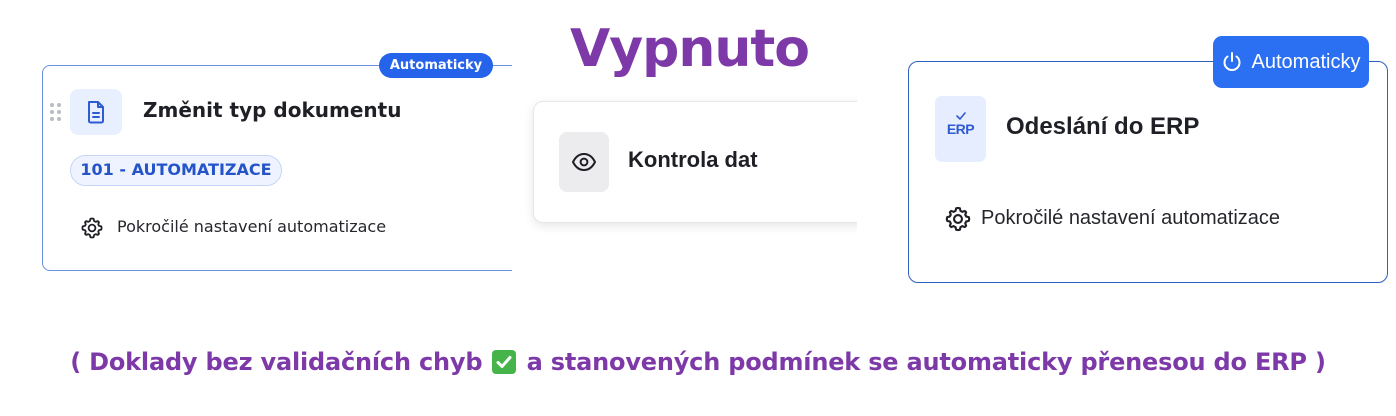 The image size is (1396, 416). I want to click on card-title: Odeslání do ERP, so click(1103, 126).